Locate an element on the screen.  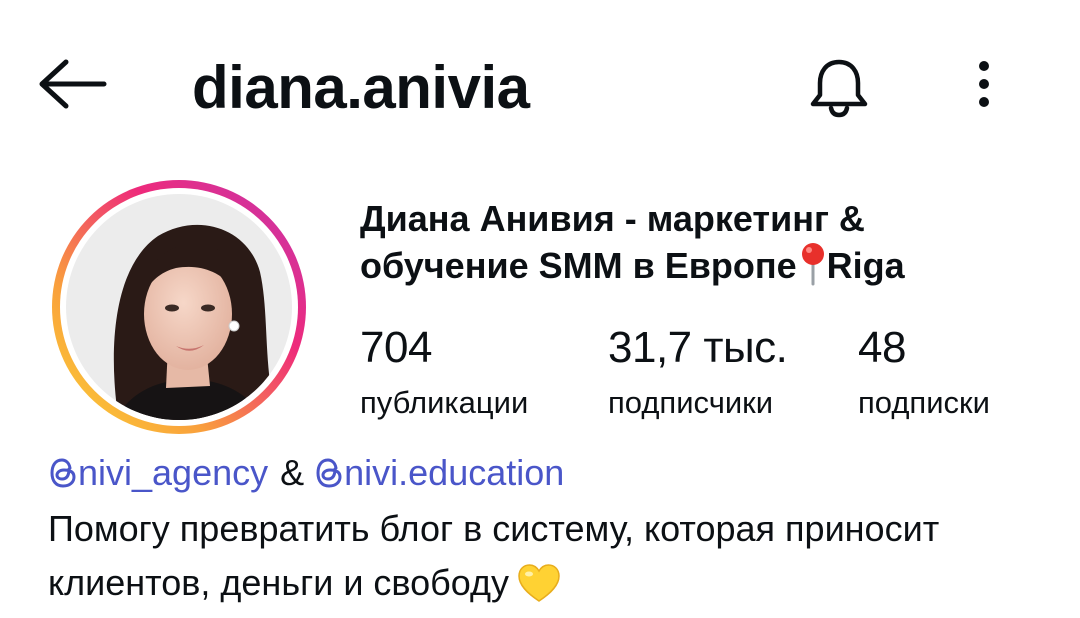
threads-link-agency: nivi_agency is located at coordinates (158, 472).